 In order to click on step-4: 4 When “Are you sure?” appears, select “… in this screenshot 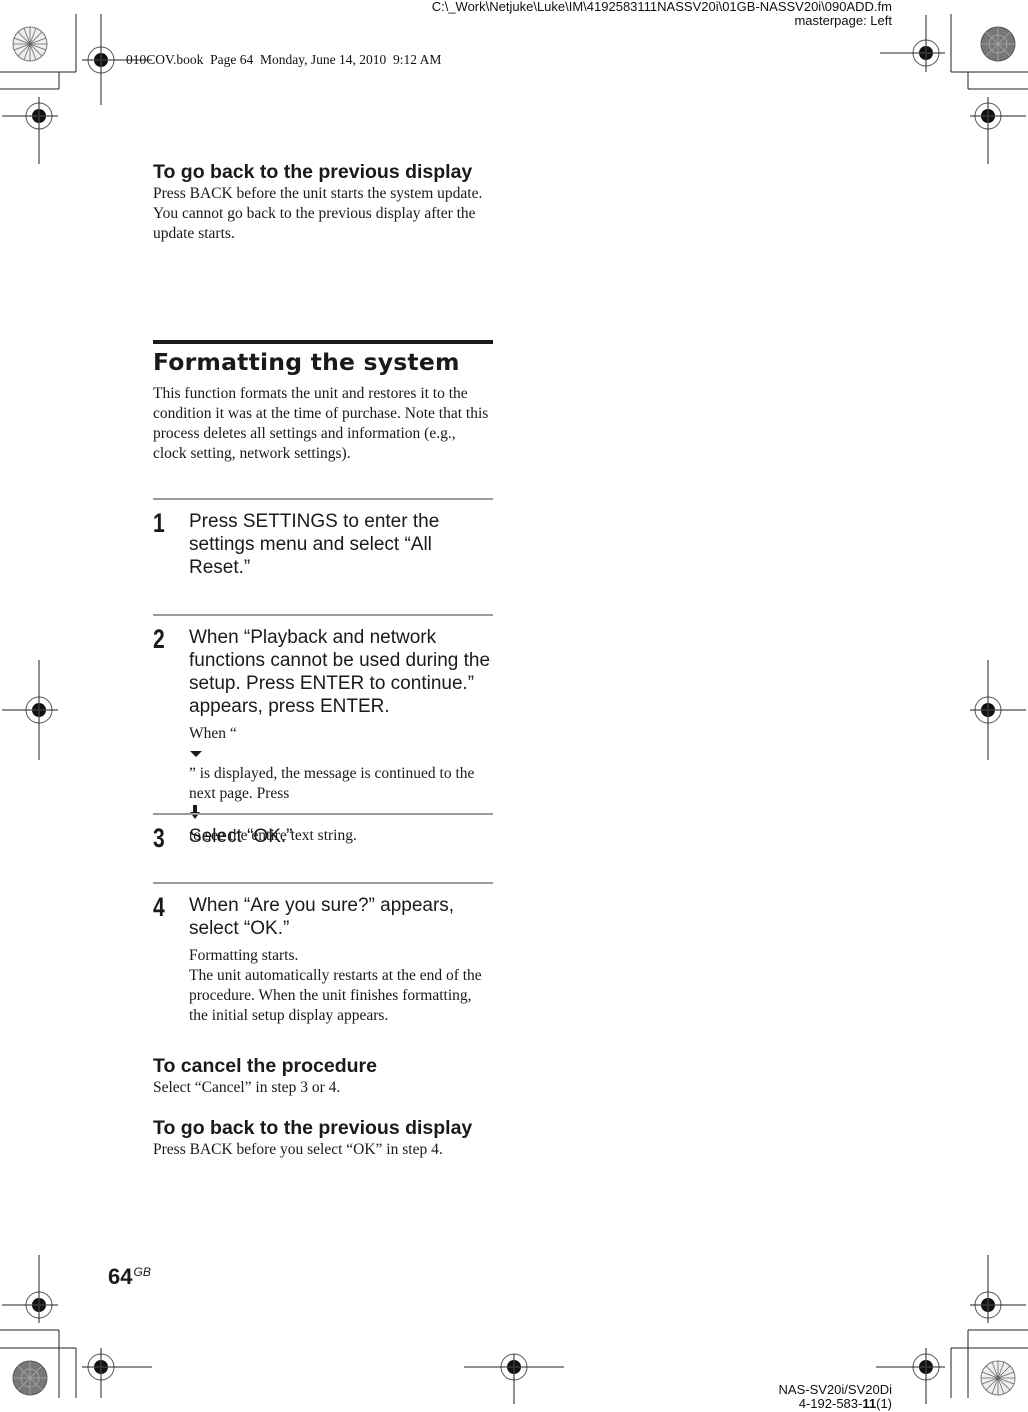, I will do `click(323, 962)`.